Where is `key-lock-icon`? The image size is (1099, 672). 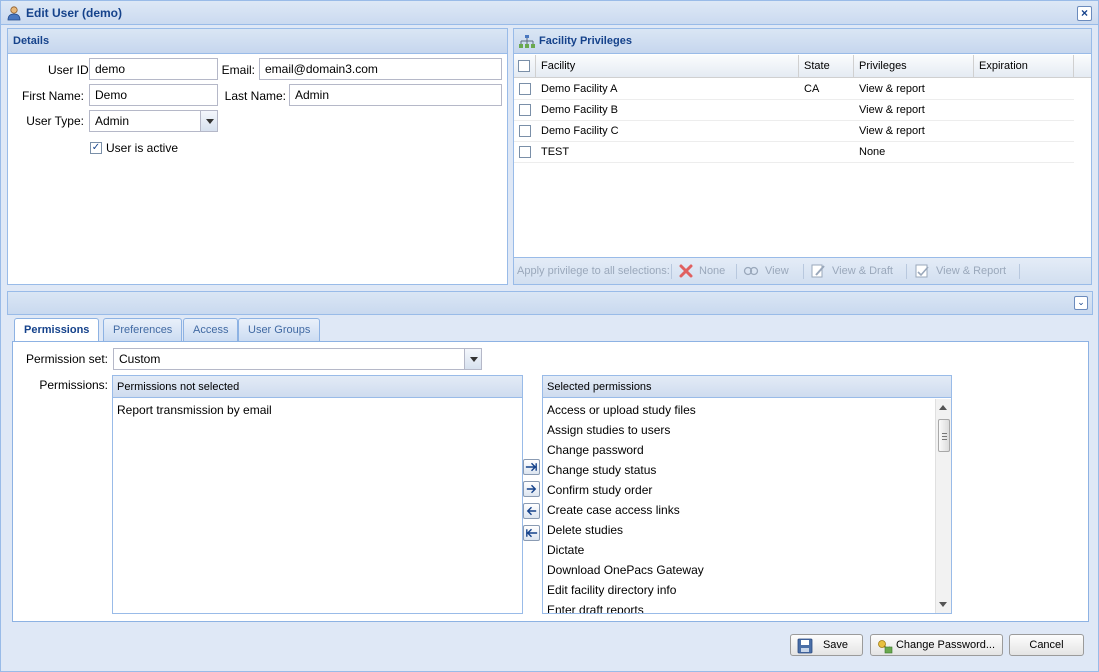
key-lock-icon is located at coordinates (885, 647).